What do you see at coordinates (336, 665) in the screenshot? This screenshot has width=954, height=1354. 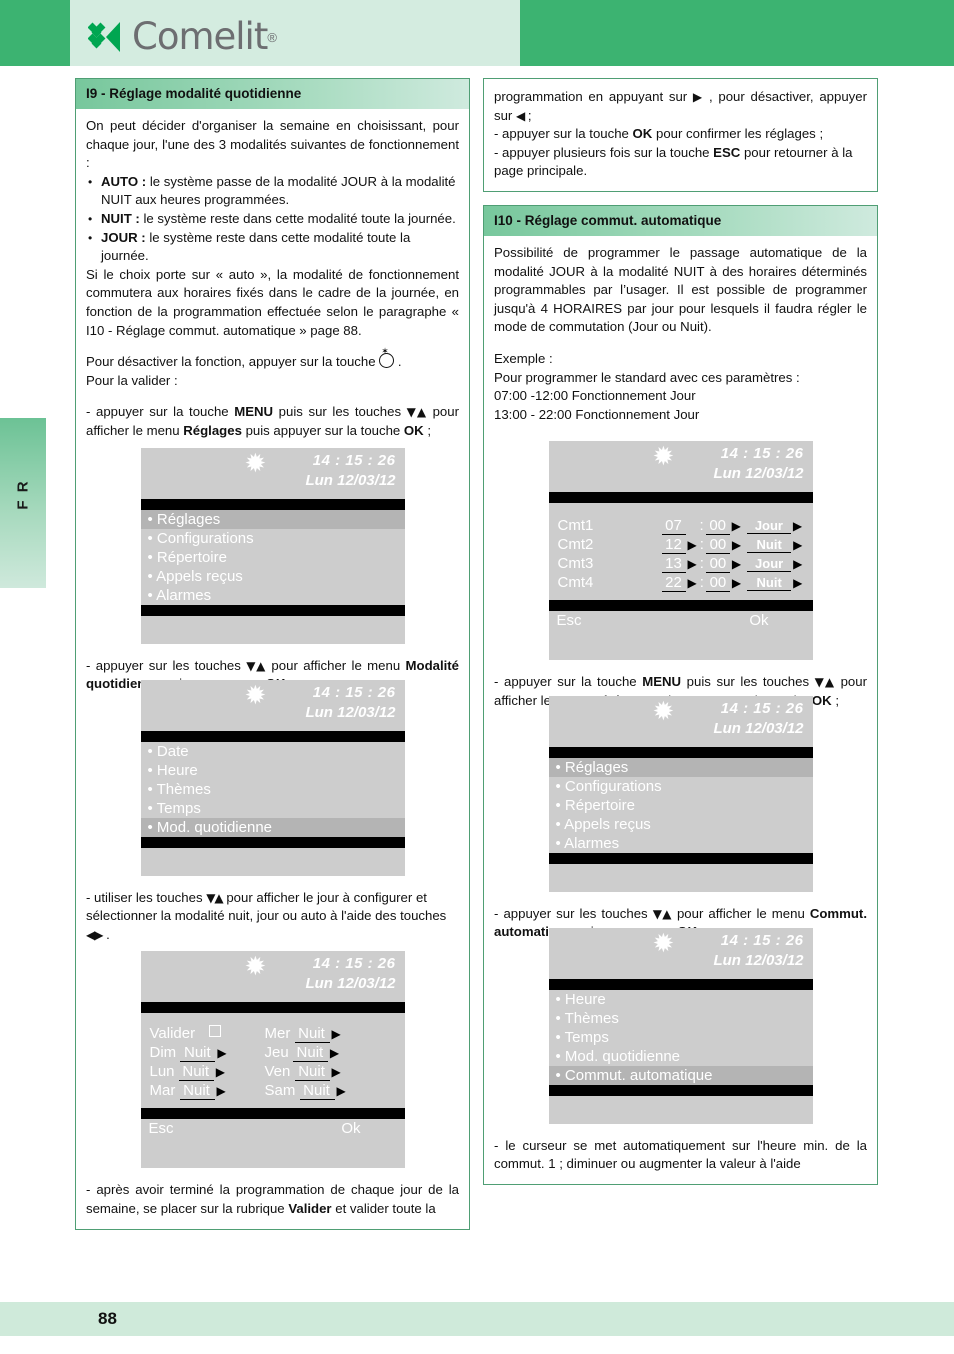 I see `step2-b: pour afficher le menu` at bounding box center [336, 665].